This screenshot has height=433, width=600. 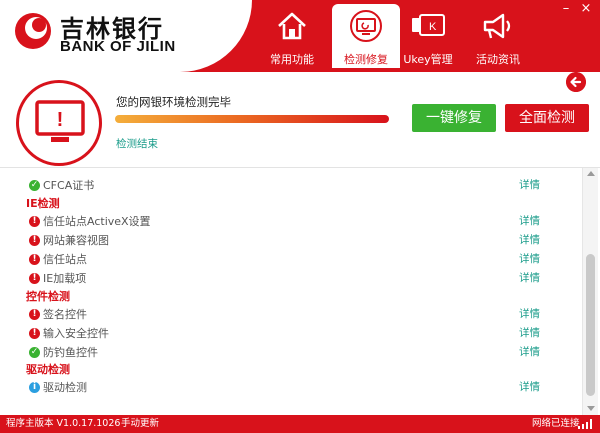 What do you see at coordinates (498, 59) in the screenshot?
I see `tab-label: 活动资讯` at bounding box center [498, 59].